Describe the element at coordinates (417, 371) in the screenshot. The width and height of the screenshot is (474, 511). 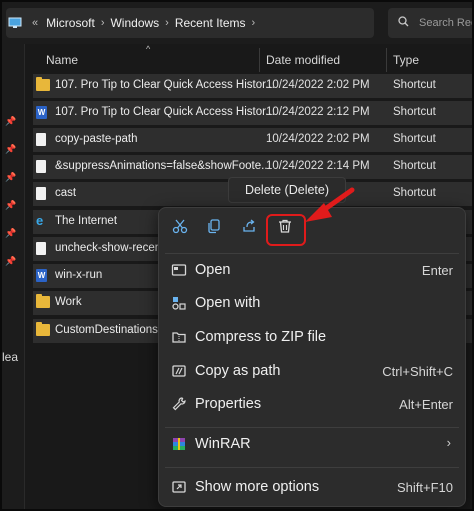
I see `menu-item-shortcut: Ctrl+Shift+C` at that location.